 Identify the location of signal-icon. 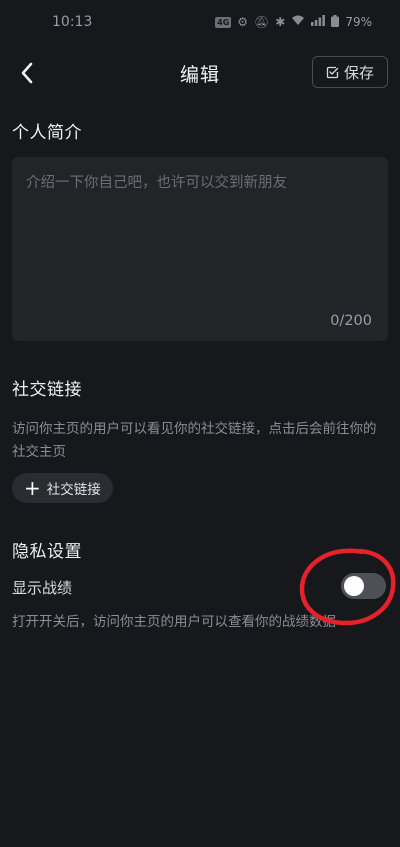
(318, 22).